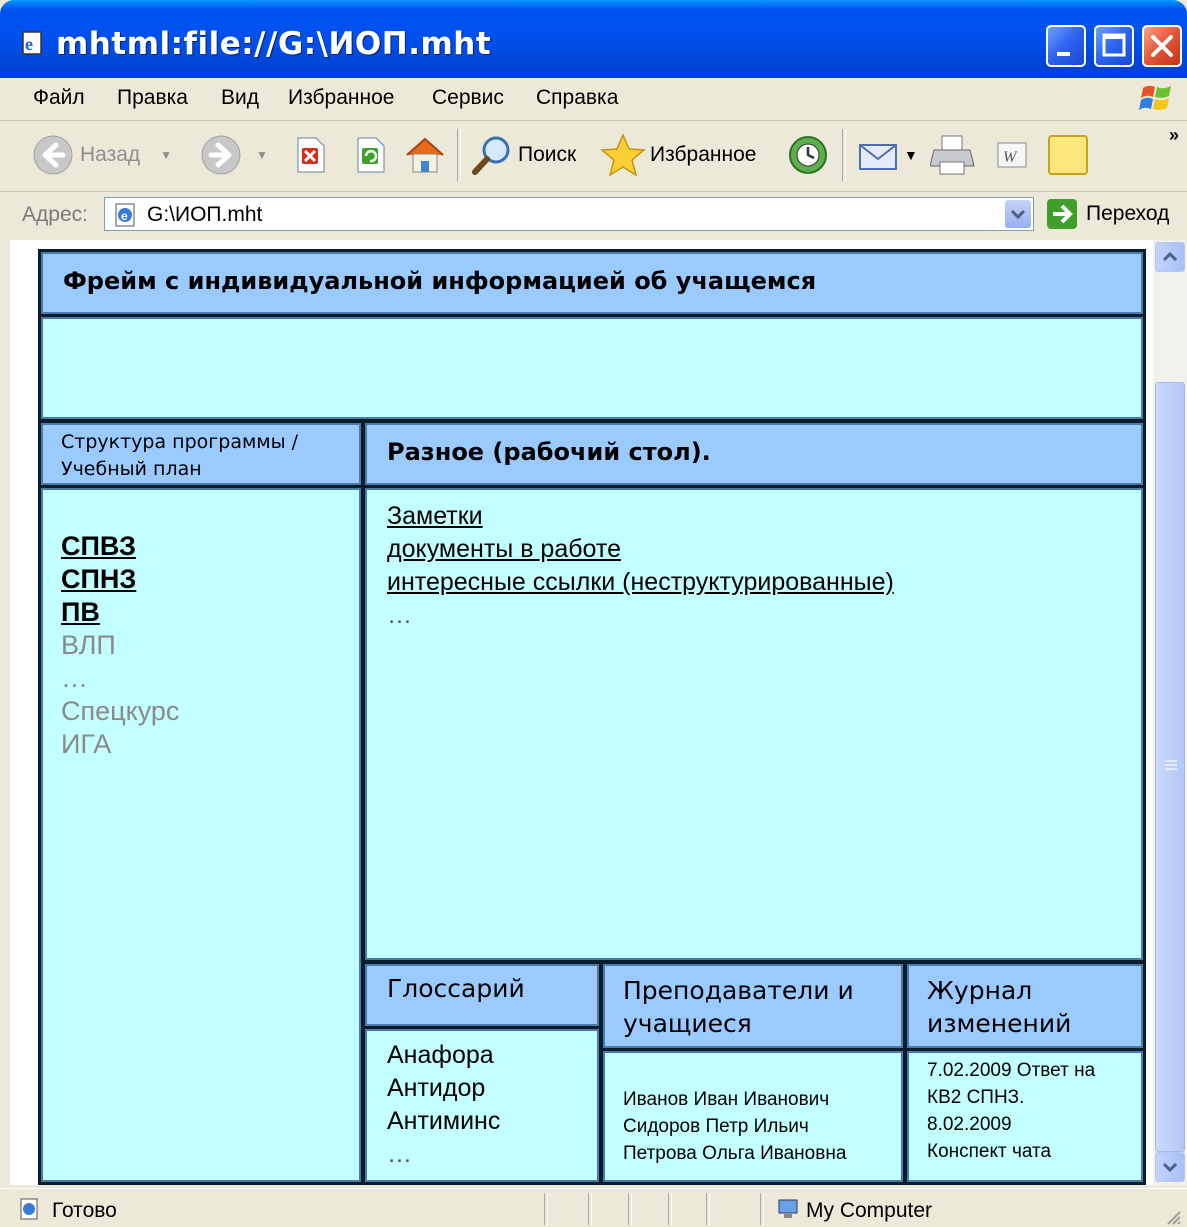 The width and height of the screenshot is (1187, 1227). I want to click on chevron-down-icon, so click(1018, 214).